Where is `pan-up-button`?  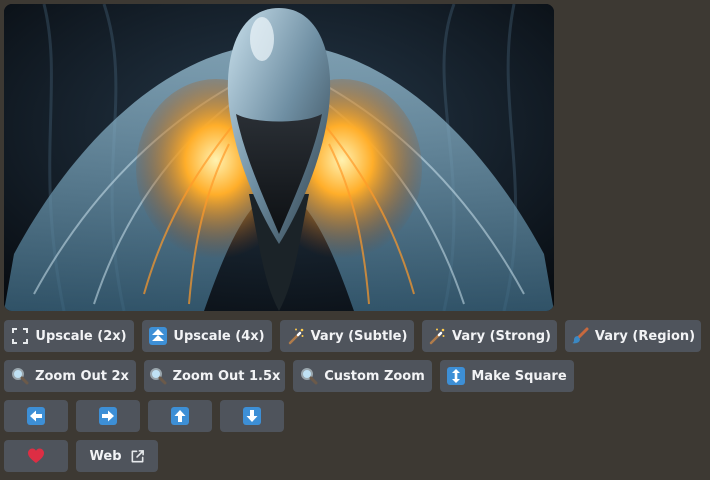
pan-up-button is located at coordinates (180, 416).